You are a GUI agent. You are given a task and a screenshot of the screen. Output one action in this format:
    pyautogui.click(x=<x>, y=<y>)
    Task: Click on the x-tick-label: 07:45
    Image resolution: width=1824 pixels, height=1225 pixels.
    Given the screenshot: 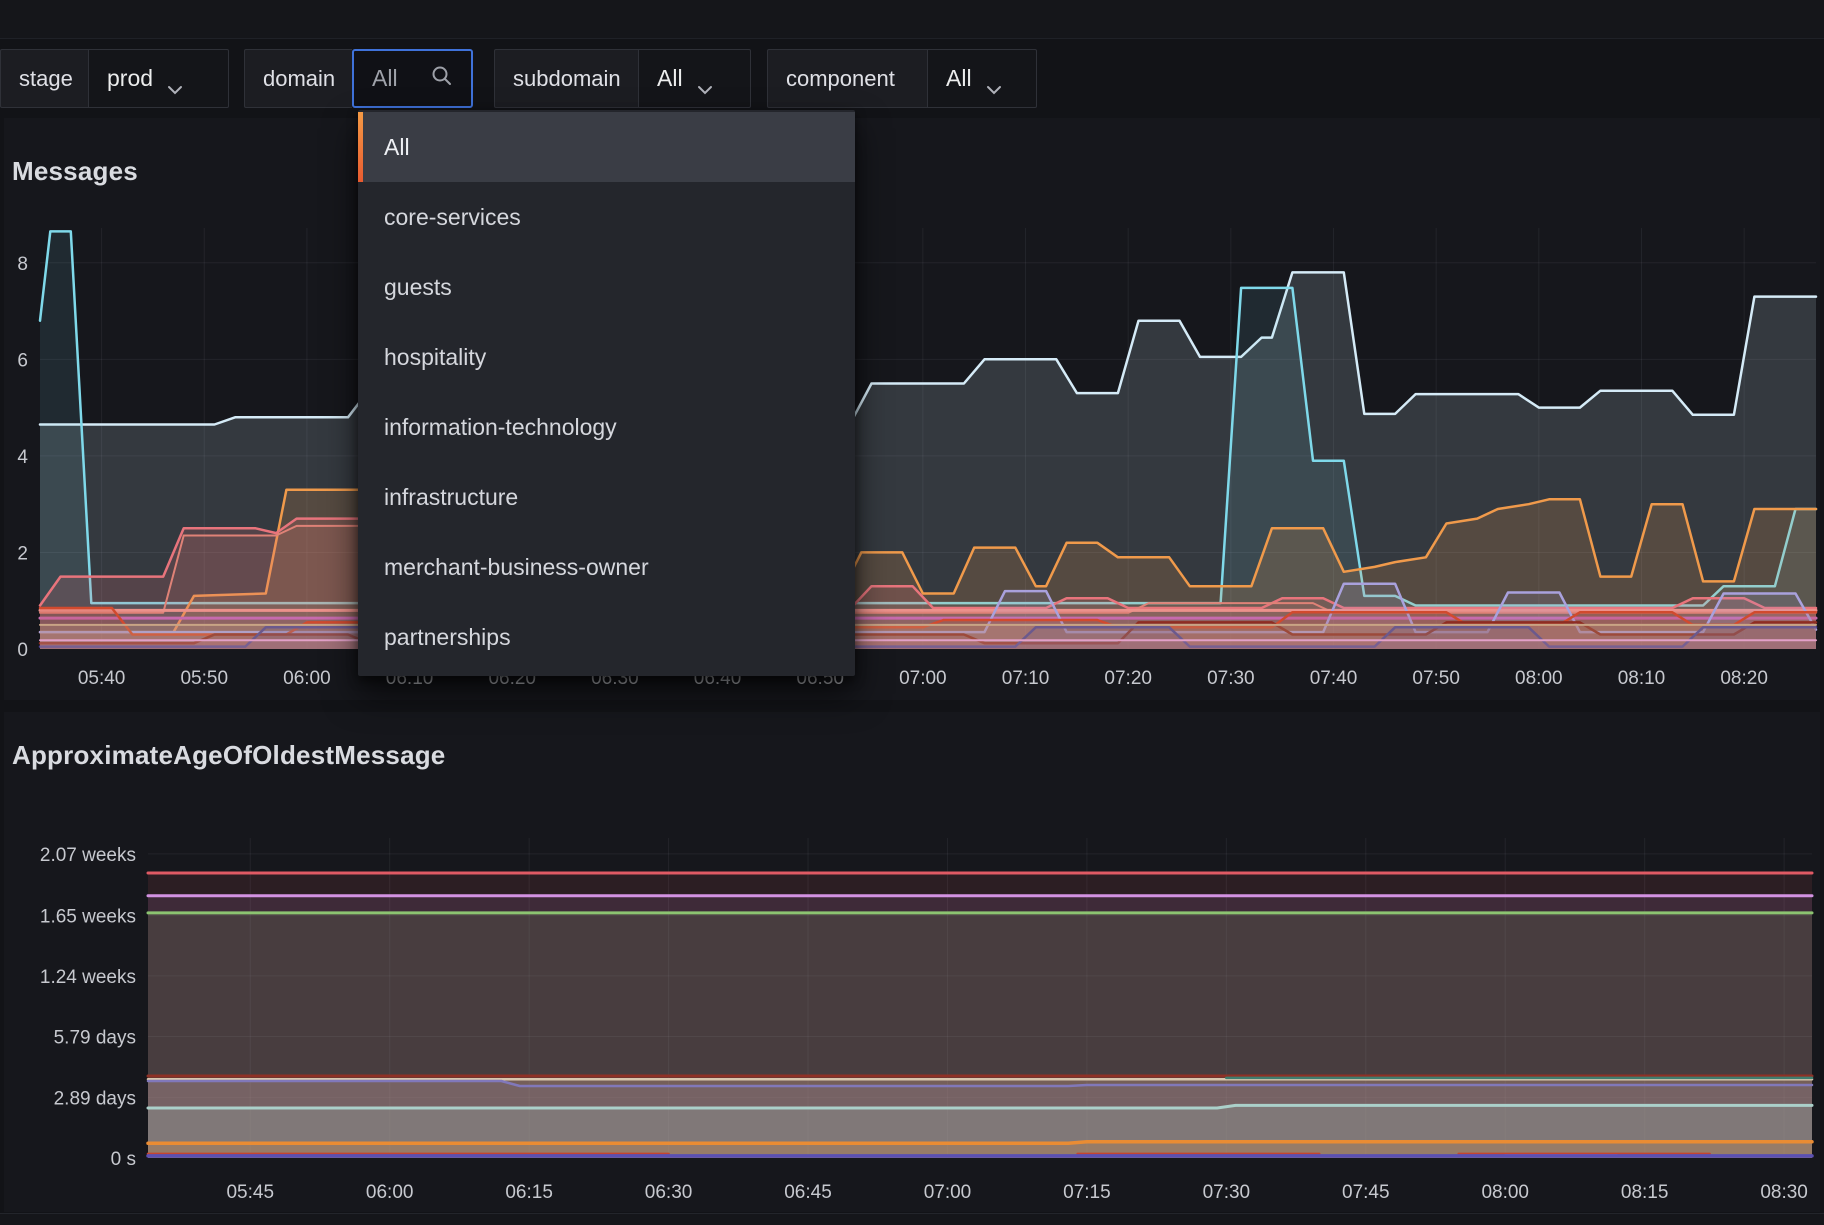 What is the action you would take?
    pyautogui.click(x=1366, y=1192)
    